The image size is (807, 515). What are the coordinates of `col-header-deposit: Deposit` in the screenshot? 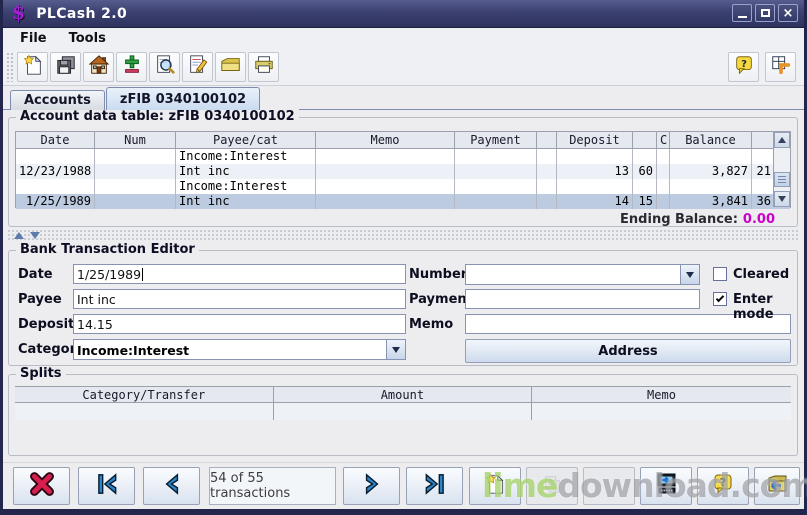 It's located at (595, 140).